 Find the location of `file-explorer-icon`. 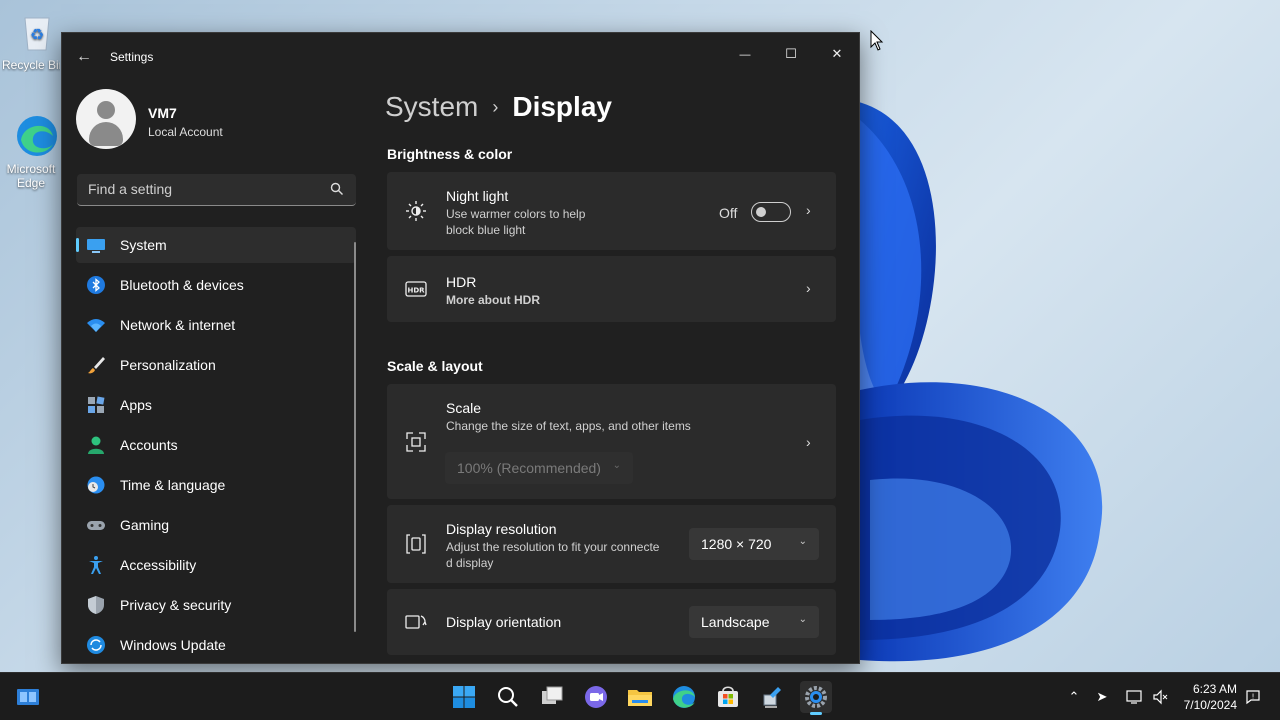

file-explorer-icon is located at coordinates (640, 698).